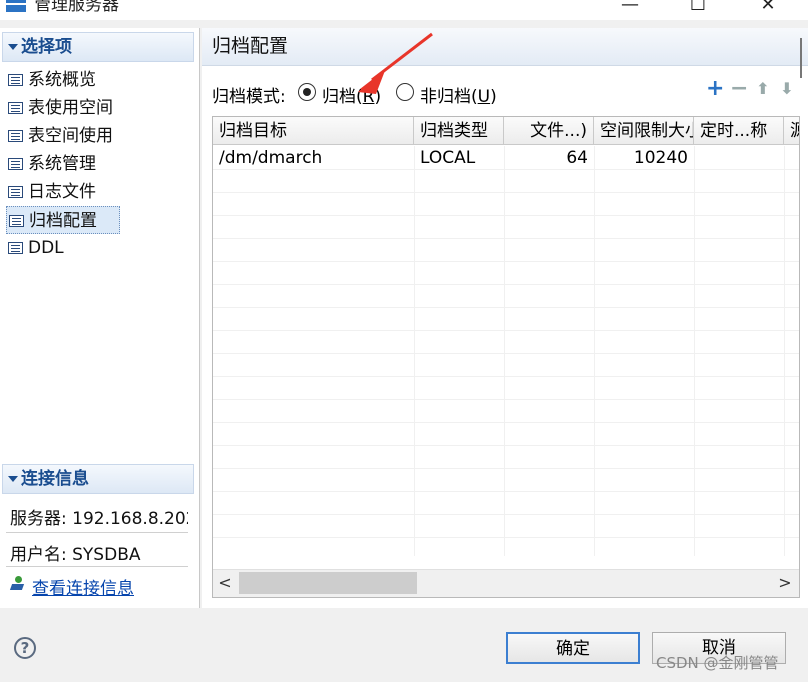 The image size is (808, 682). Describe the element at coordinates (249, 97) in the screenshot. I see `archive-mode-label: 归档模式:` at that location.